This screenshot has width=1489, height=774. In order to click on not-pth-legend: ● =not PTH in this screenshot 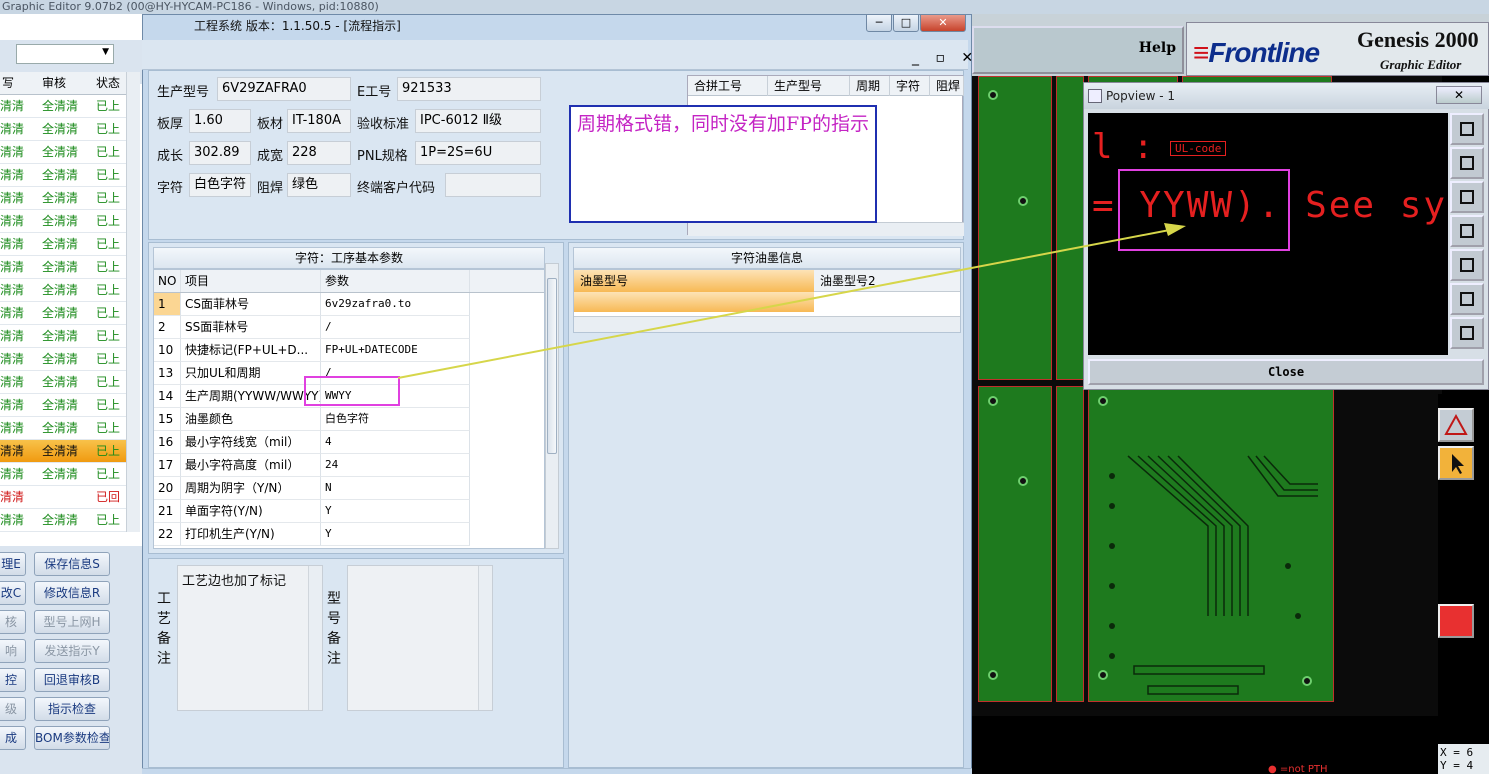, I will do `click(1298, 769)`.